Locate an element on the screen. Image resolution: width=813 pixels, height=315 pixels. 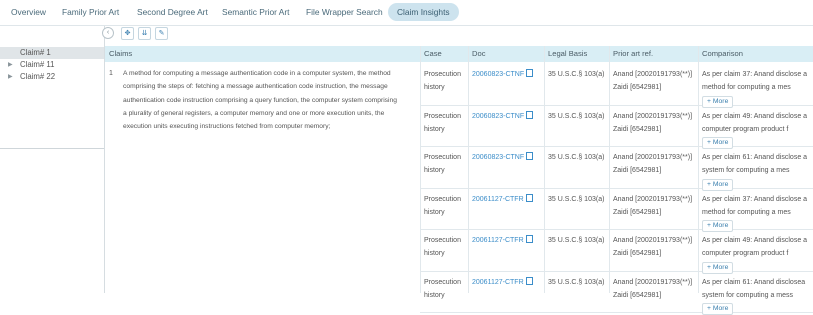
expand-all-icon: ✥ is located at coordinates (127, 33).